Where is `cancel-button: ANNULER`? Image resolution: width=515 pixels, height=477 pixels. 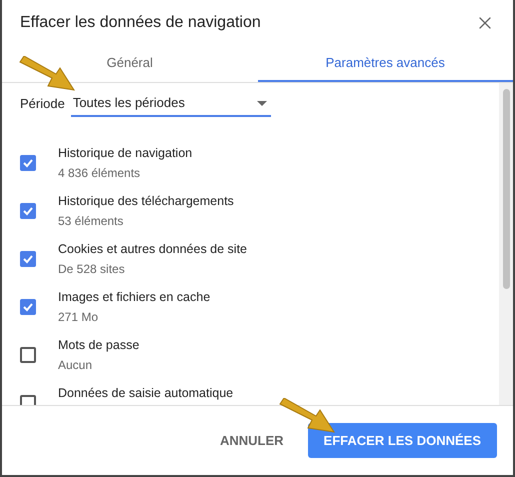 cancel-button: ANNULER is located at coordinates (252, 440).